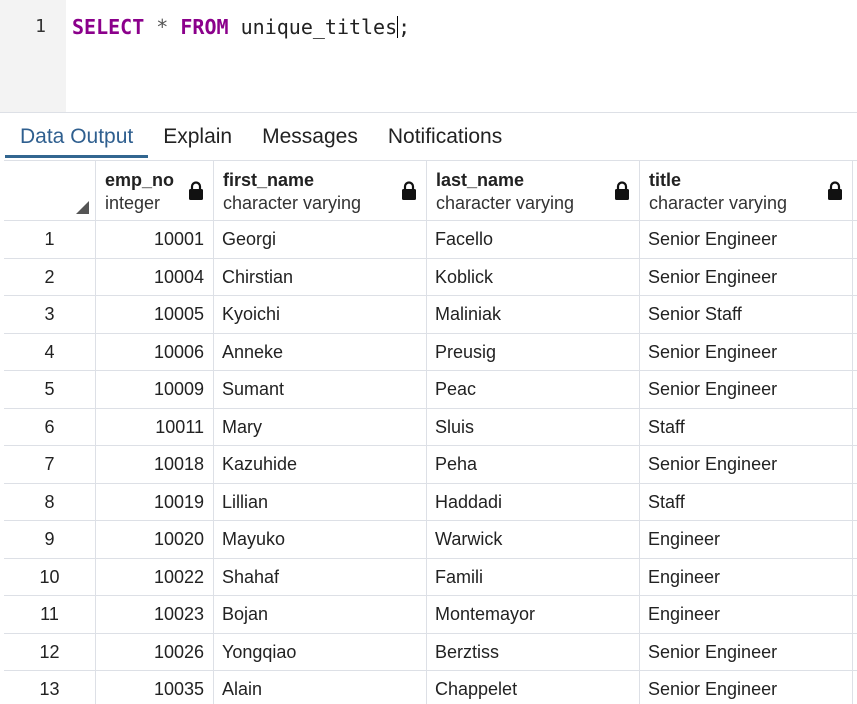 Image resolution: width=857 pixels, height=704 pixels. Describe the element at coordinates (533, 190) in the screenshot. I see `column-header-last-name: last_name character varying` at that location.